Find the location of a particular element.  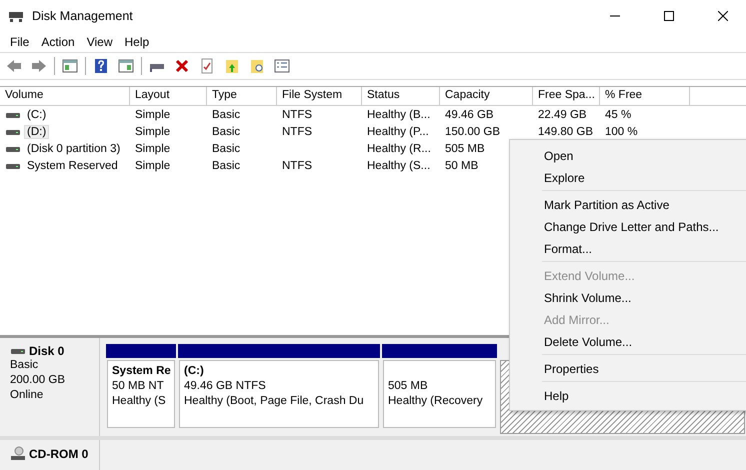

column-header: Layout is located at coordinates (168, 96).